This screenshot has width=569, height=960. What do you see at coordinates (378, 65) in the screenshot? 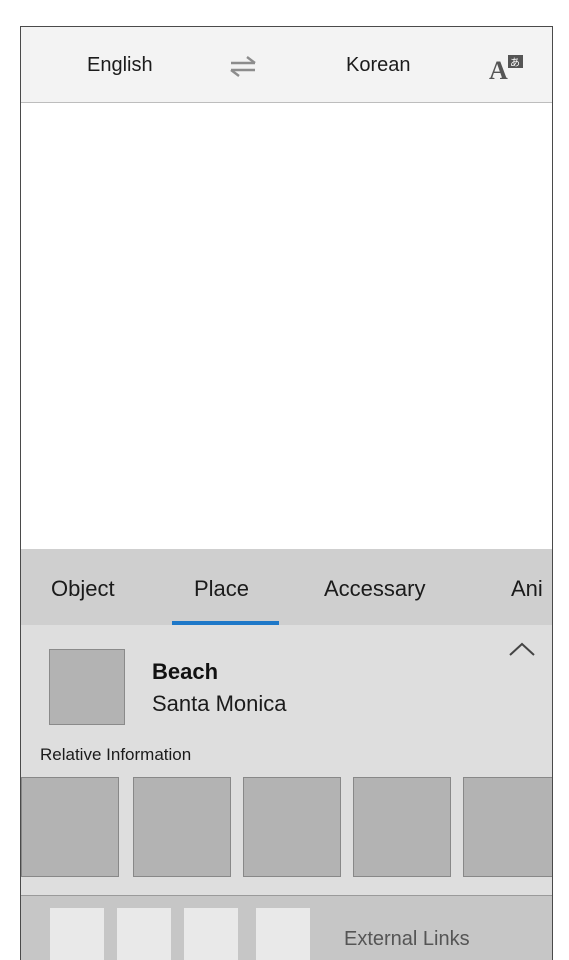
I see `target-language-selector: Korean` at bounding box center [378, 65].